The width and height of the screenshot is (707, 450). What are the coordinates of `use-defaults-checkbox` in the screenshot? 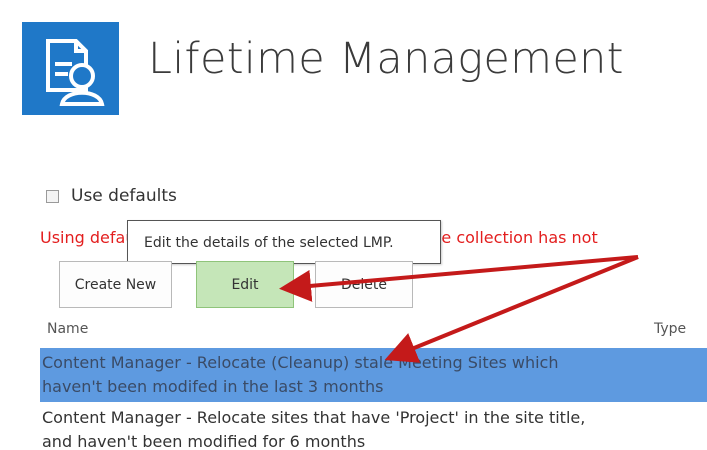 It's located at (52, 196).